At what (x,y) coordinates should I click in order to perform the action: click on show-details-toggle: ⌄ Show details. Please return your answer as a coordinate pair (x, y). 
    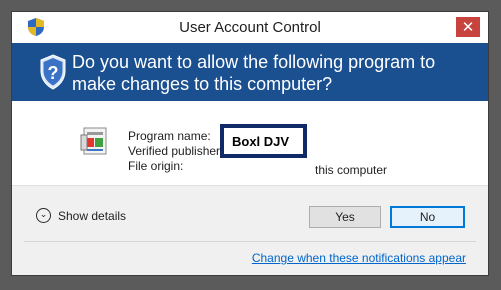
    Looking at the image, I should click on (81, 215).